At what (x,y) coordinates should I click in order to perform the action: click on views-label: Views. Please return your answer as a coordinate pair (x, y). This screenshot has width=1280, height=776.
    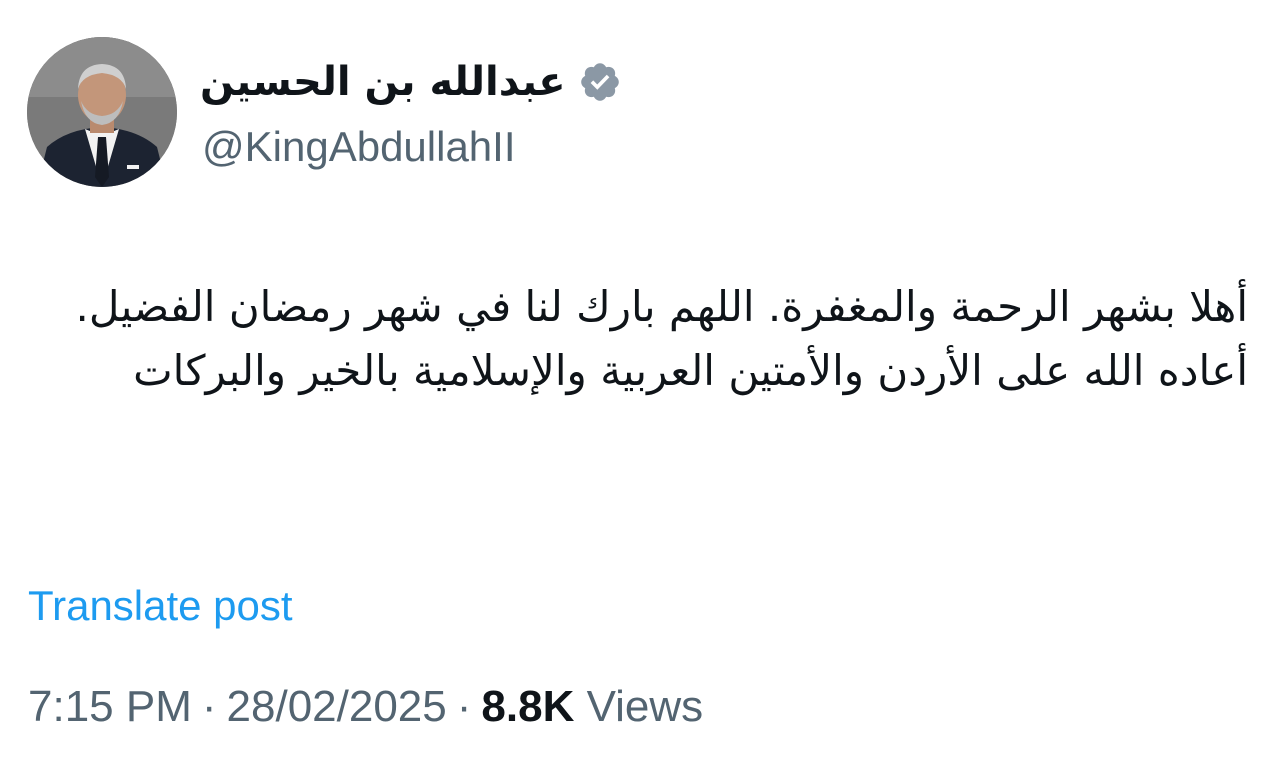
    Looking at the image, I should click on (645, 706).